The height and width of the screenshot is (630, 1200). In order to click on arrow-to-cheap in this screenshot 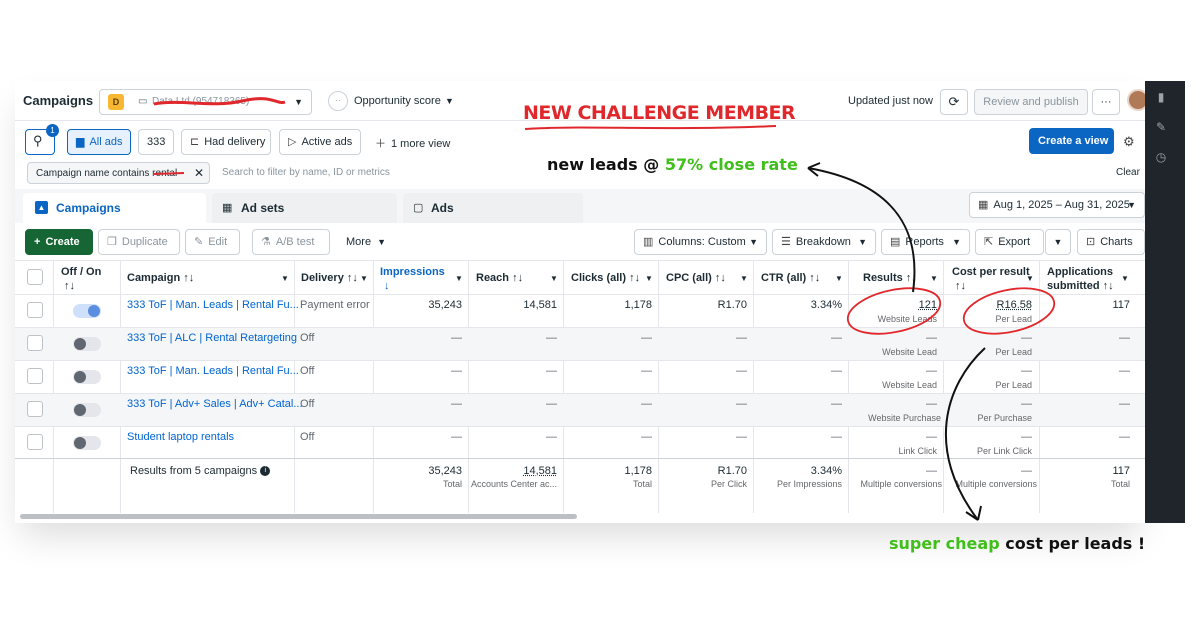, I will do `click(965, 434)`.